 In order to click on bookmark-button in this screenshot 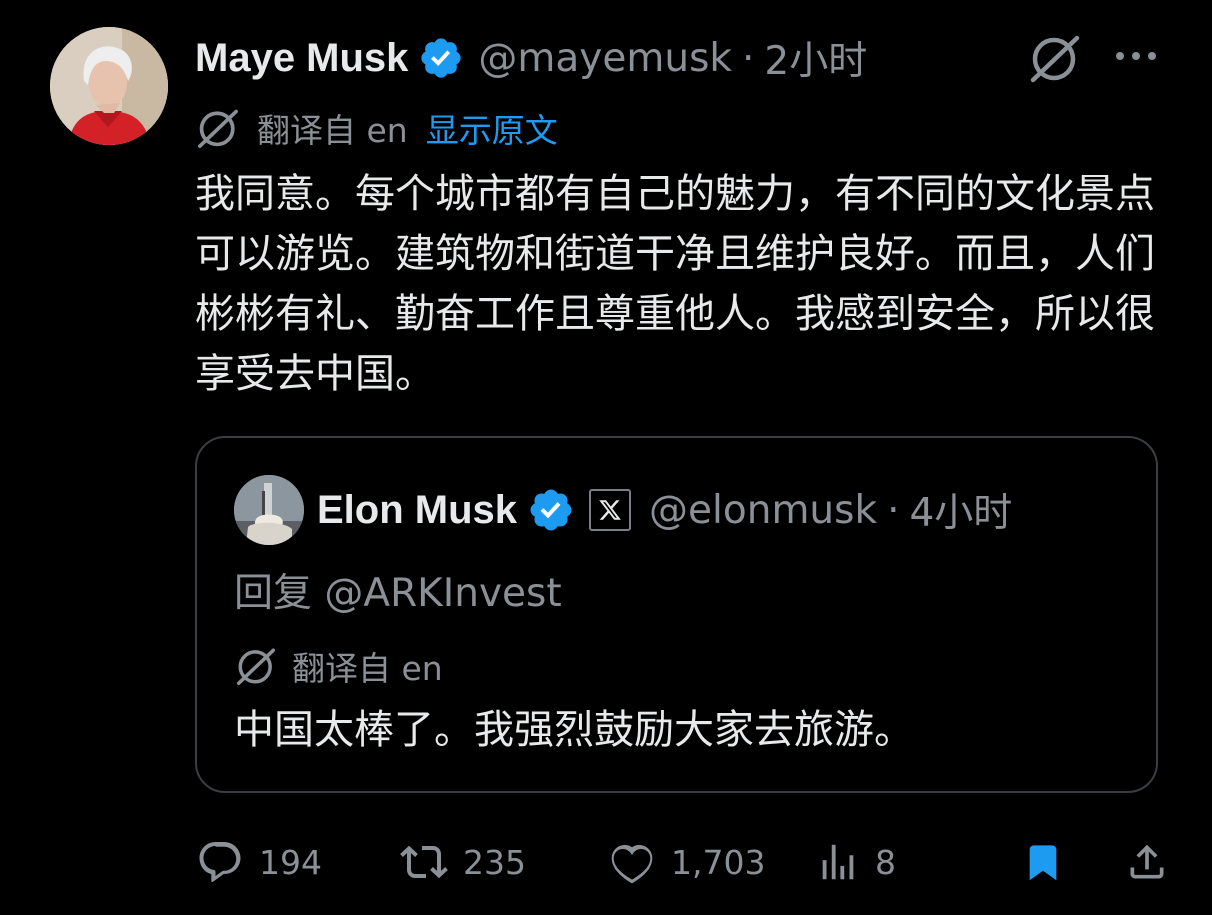, I will do `click(1043, 862)`.